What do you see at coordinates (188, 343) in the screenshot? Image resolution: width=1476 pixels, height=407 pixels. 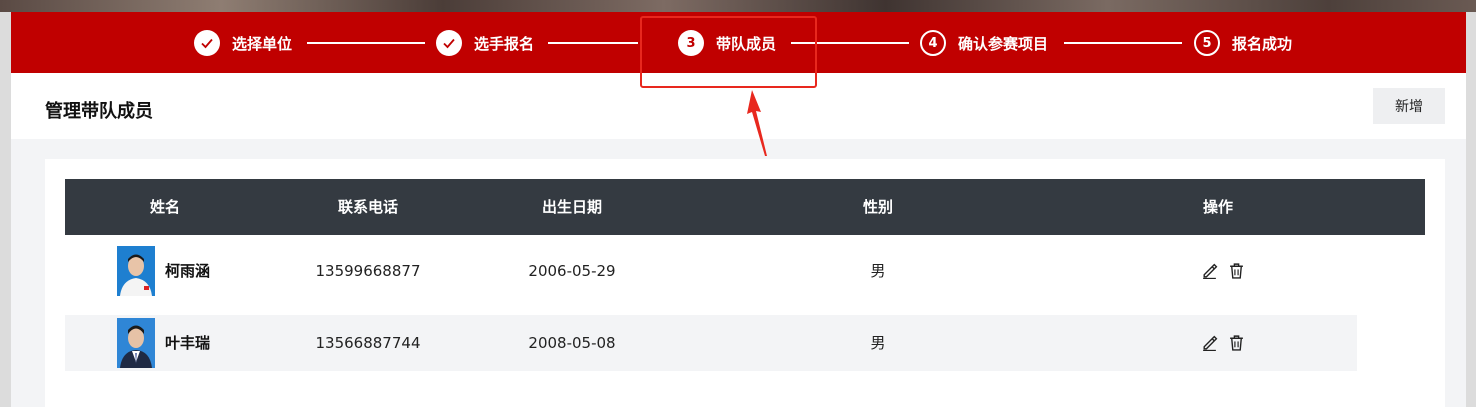 I see `member-name: 叶丰瑞` at bounding box center [188, 343].